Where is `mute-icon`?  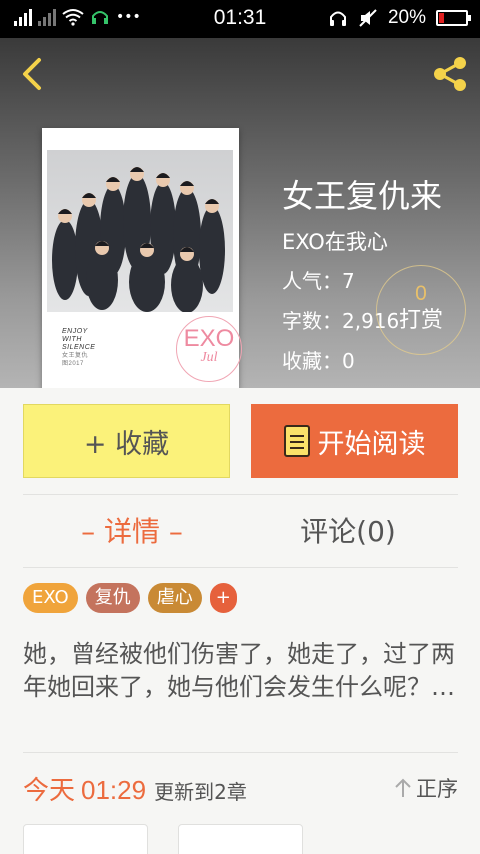 mute-icon is located at coordinates (368, 18).